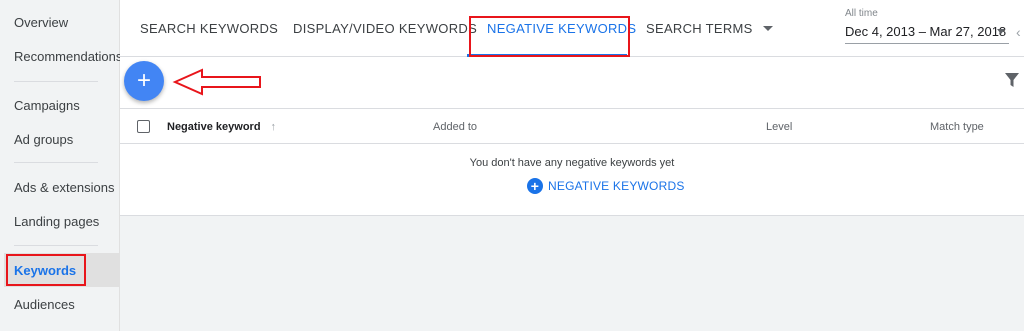 The height and width of the screenshot is (331, 1024). I want to click on sidebar-item-label: Ads & extensions, so click(64, 187).